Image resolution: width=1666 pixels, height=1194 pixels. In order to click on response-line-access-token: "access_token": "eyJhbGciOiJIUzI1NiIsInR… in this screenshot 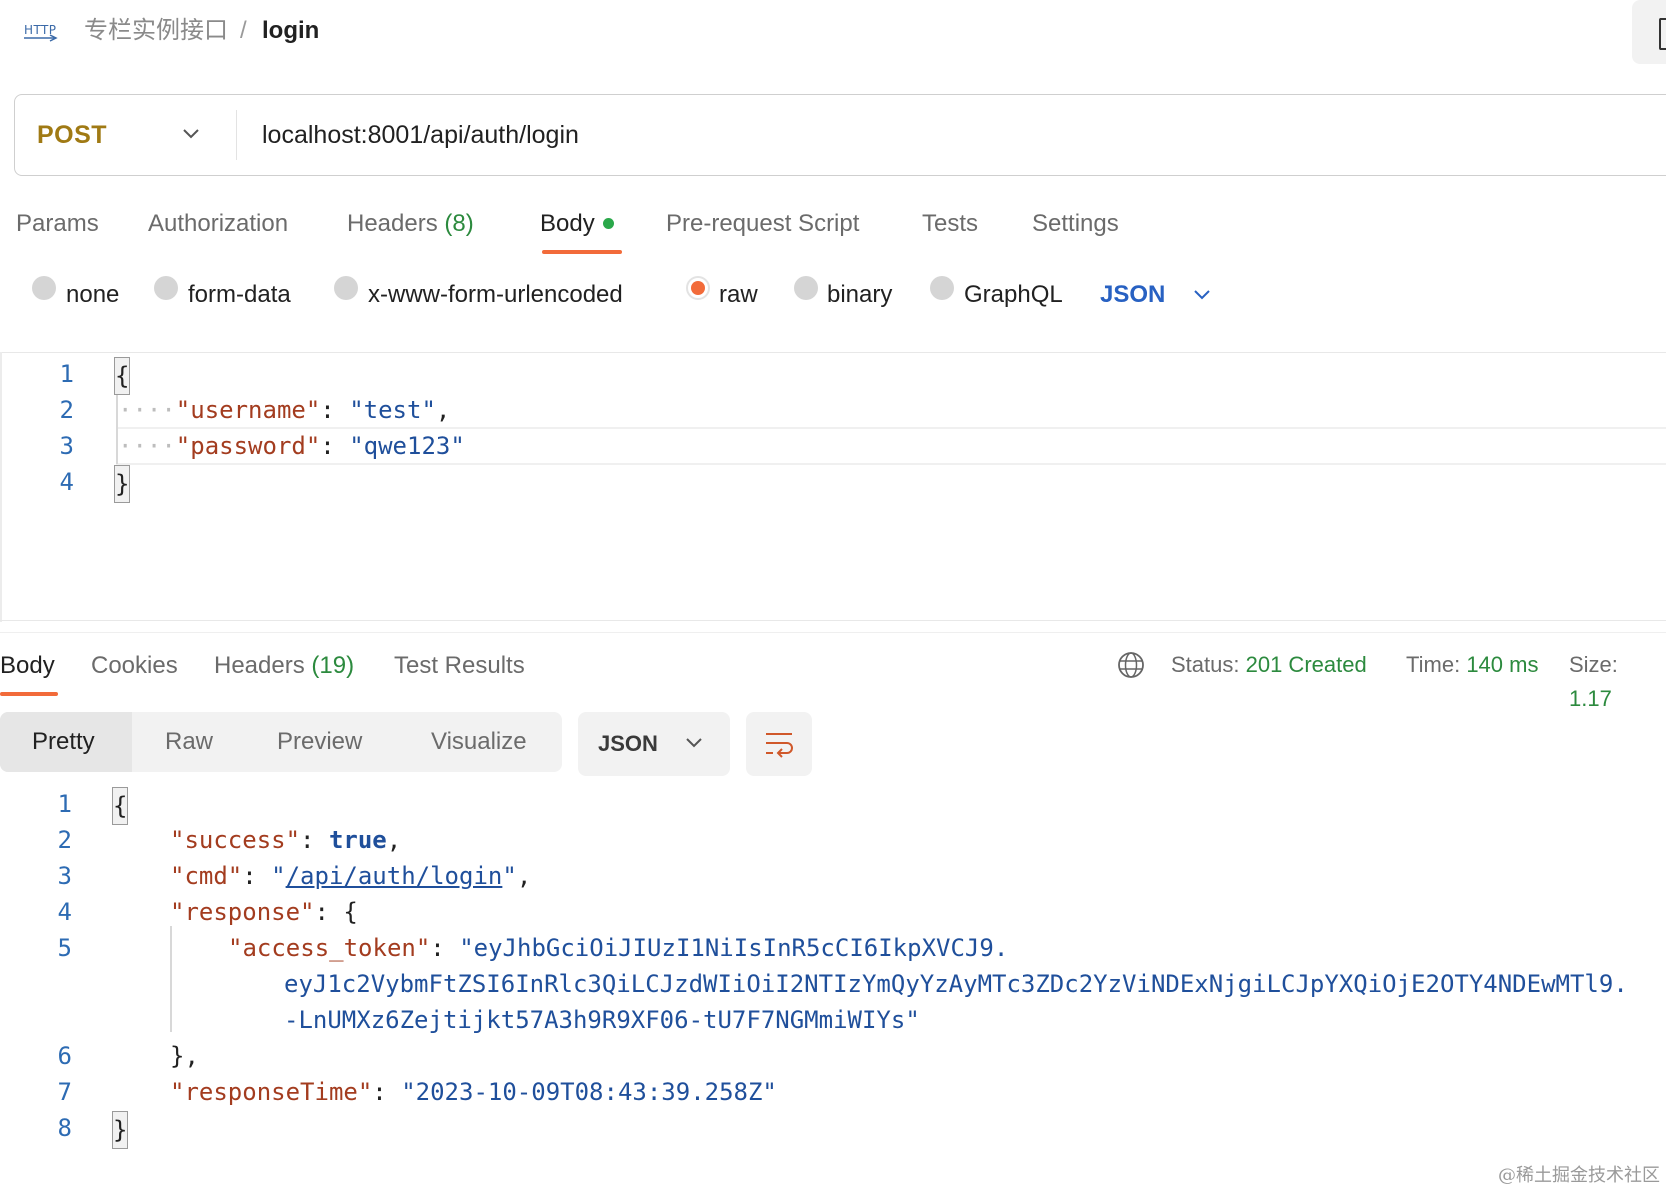, I will do `click(618, 948)`.